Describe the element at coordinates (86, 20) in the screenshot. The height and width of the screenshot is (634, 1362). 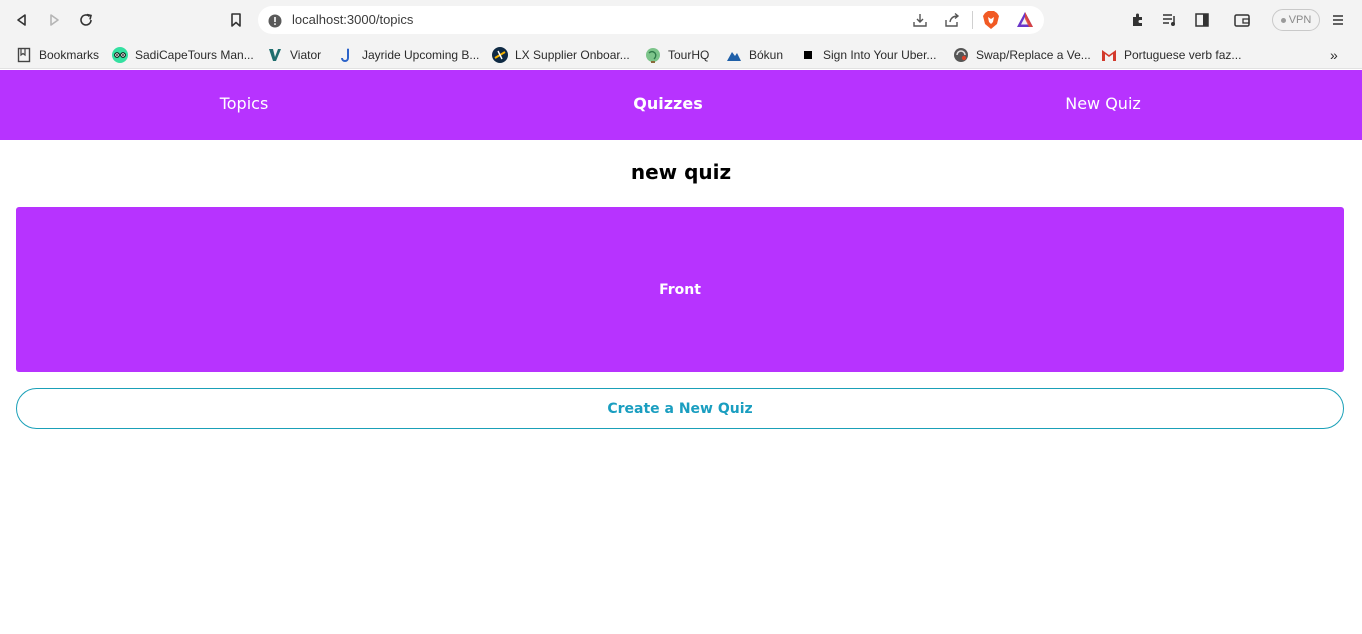
I see `reload-button` at that location.